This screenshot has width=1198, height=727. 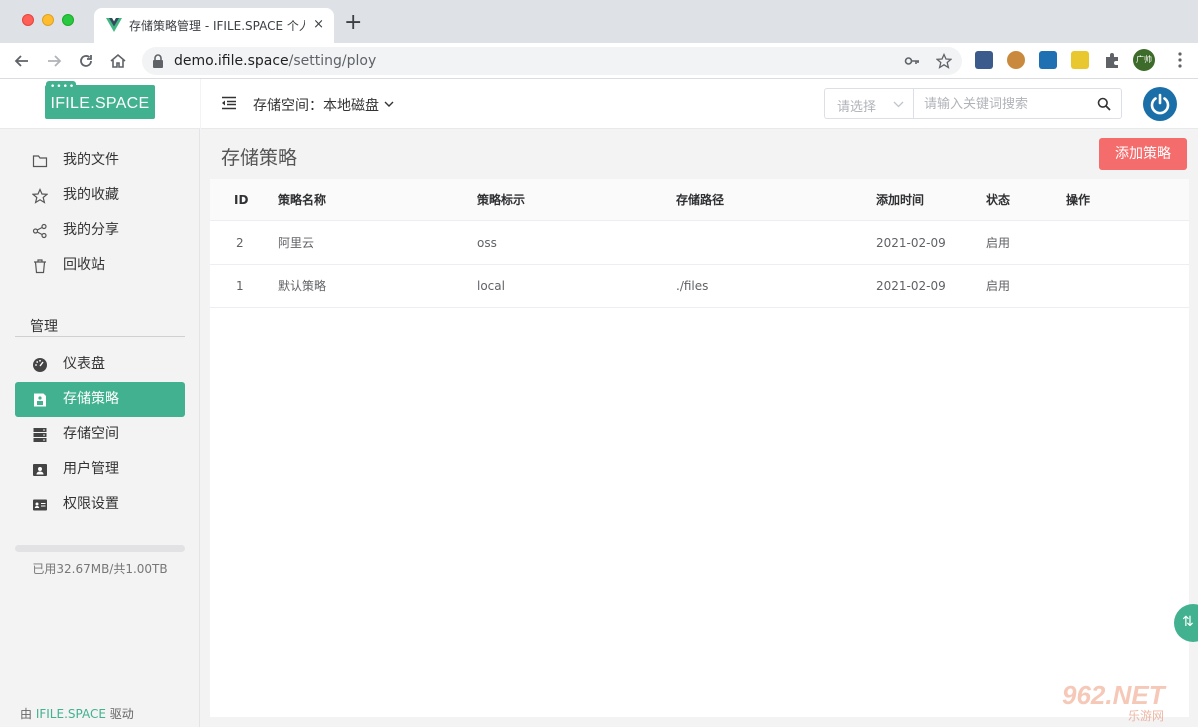 I want to click on bookmark-star-icon, so click(x=944, y=61).